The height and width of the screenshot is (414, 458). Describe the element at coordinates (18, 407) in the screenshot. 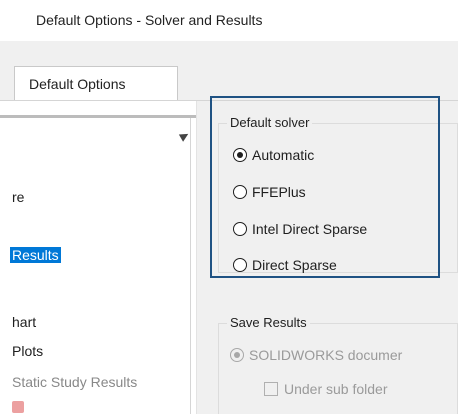

I see `plot-icon` at that location.